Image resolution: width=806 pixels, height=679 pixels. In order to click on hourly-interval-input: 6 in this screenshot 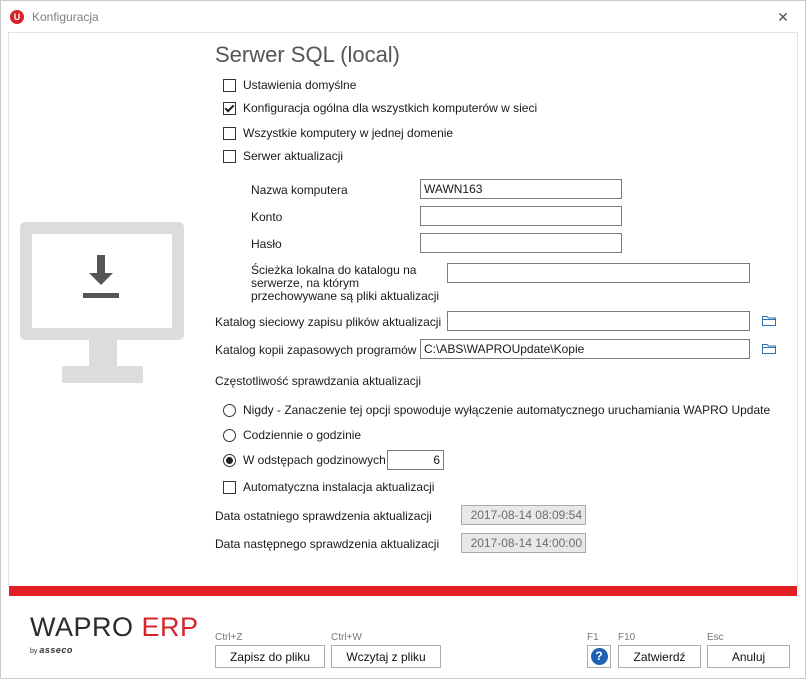, I will do `click(415, 460)`.